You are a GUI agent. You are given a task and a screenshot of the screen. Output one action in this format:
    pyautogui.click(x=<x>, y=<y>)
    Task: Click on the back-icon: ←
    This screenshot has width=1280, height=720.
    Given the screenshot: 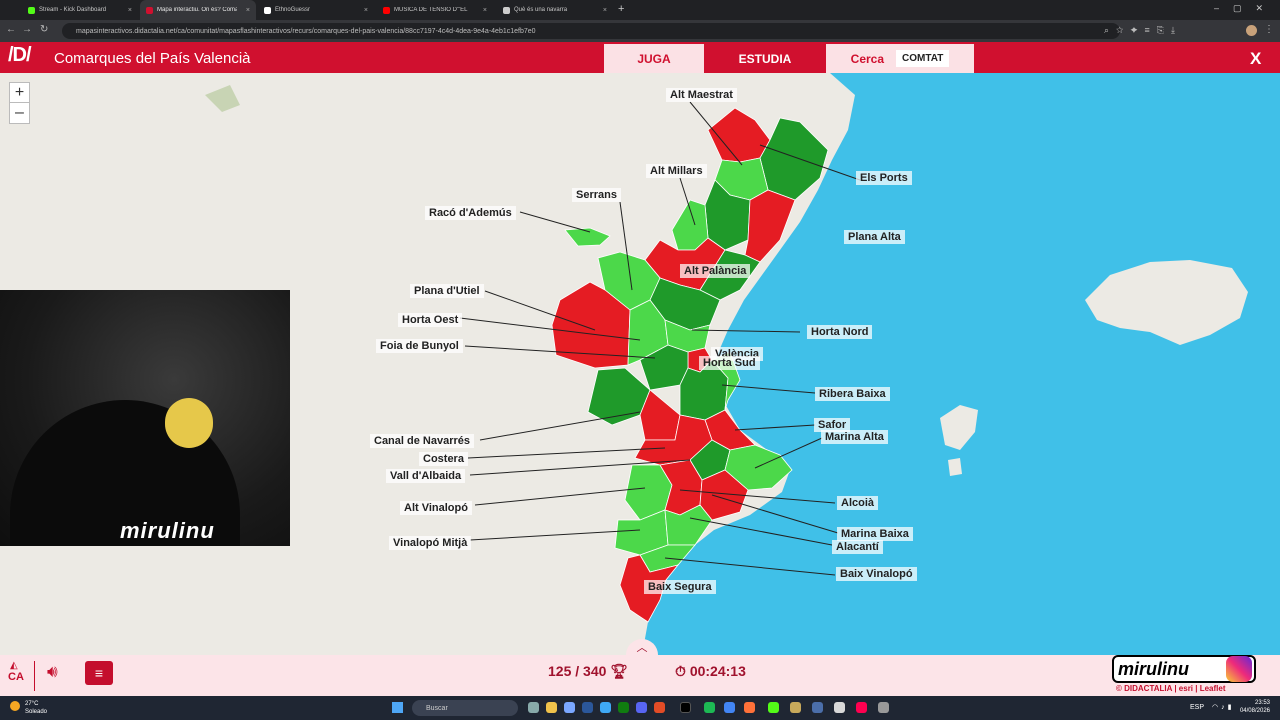 What is the action you would take?
    pyautogui.click(x=11, y=29)
    